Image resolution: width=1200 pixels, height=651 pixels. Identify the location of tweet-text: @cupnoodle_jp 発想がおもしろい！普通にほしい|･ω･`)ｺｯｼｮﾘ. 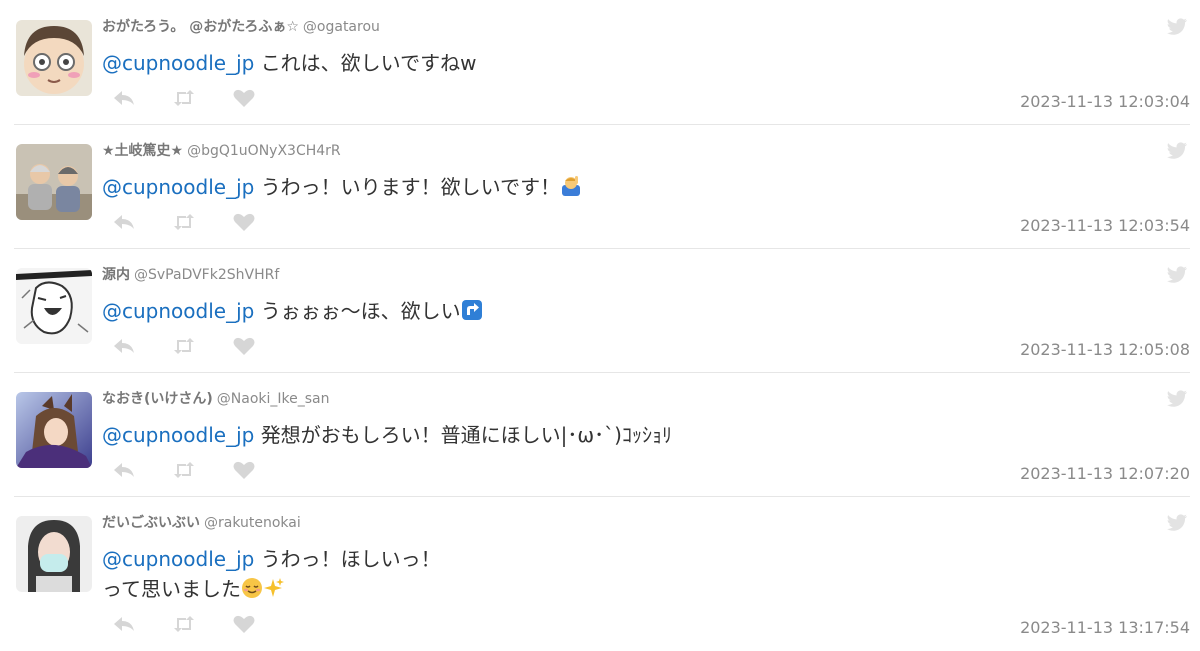
(602, 435).